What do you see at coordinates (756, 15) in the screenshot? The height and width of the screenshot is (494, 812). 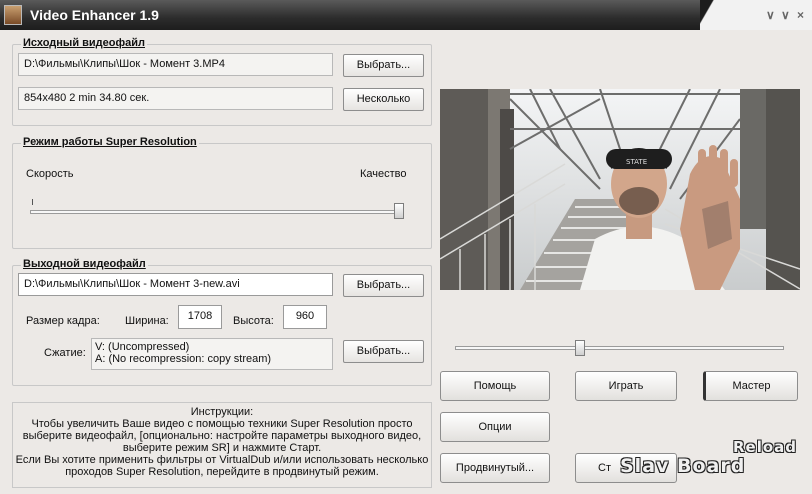 I see `title-bar-corner` at bounding box center [756, 15].